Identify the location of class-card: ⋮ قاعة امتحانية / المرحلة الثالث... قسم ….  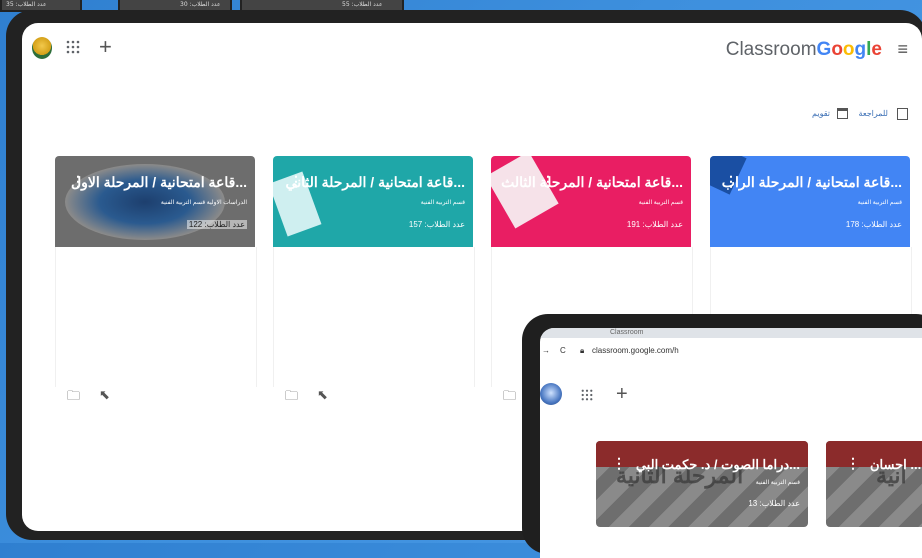
(591, 201).